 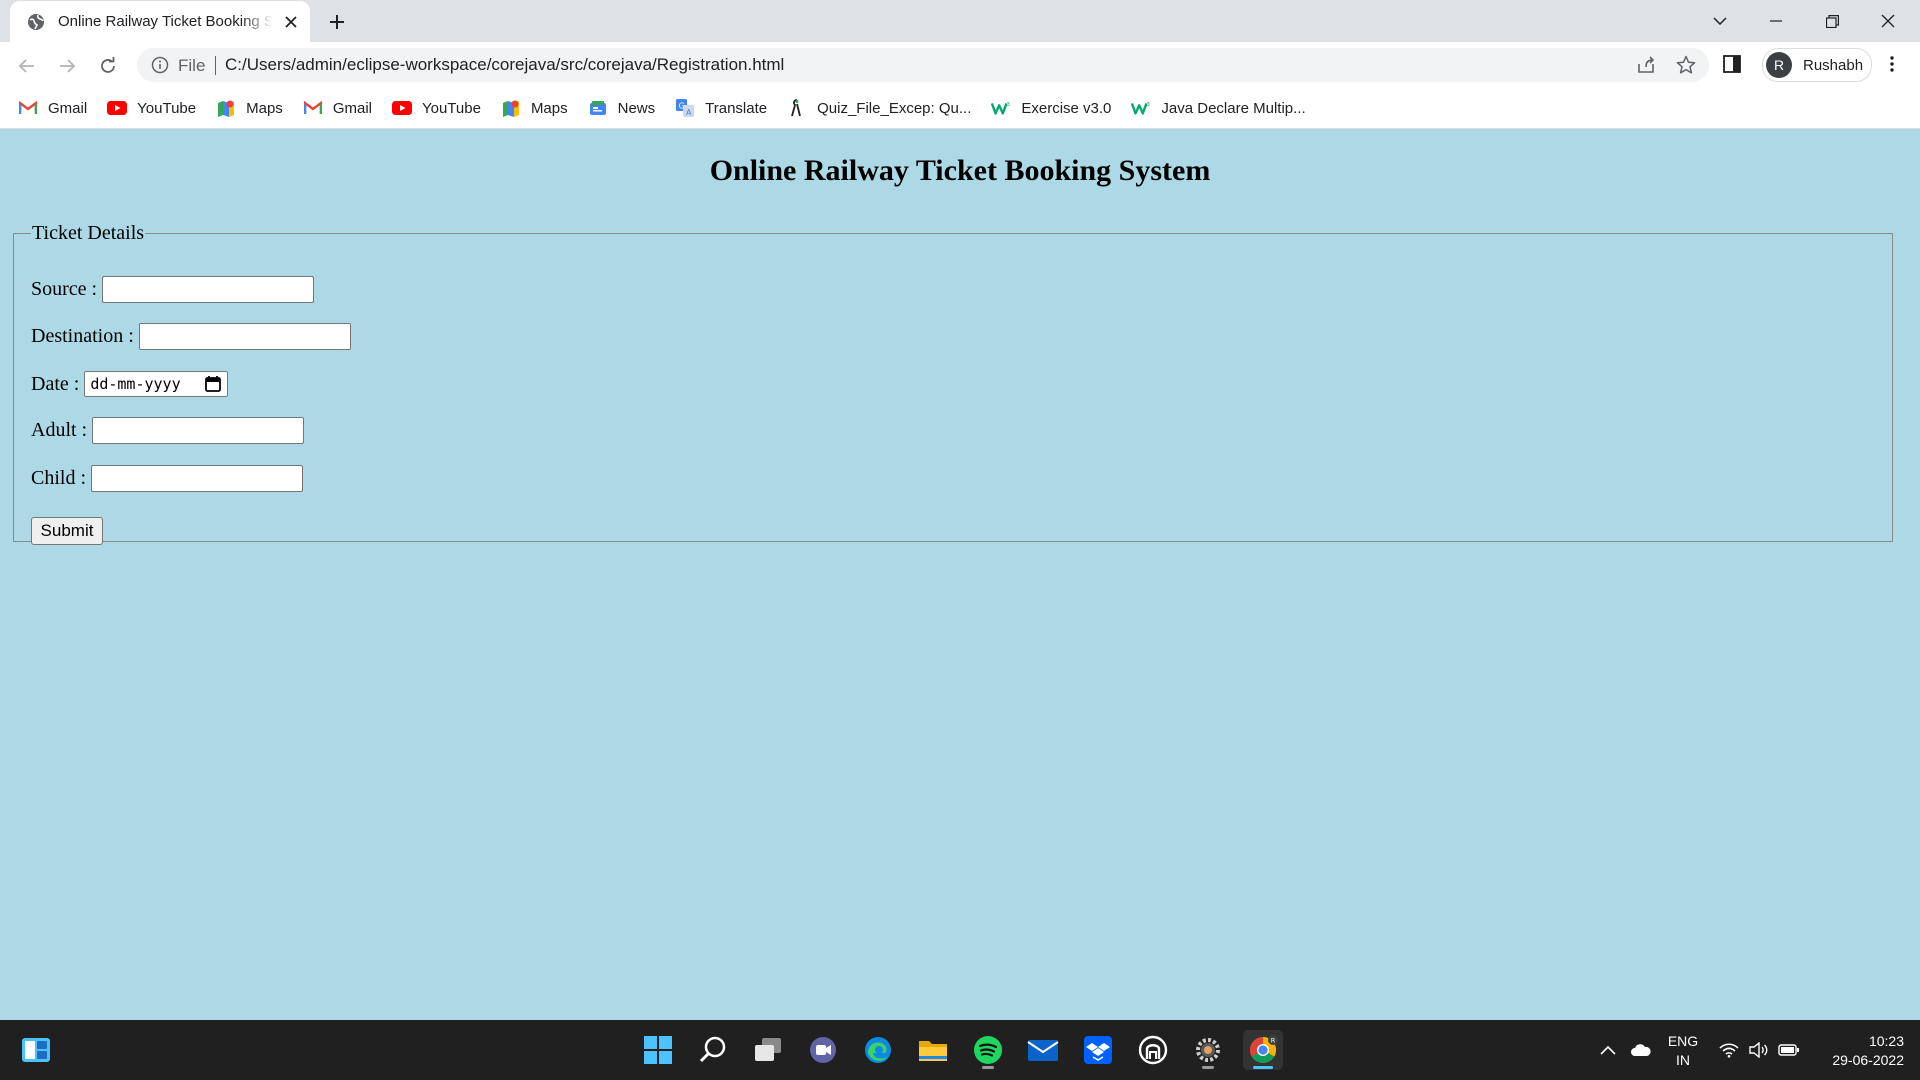 What do you see at coordinates (534, 108) in the screenshot?
I see `bookmark-maps-2: Maps` at bounding box center [534, 108].